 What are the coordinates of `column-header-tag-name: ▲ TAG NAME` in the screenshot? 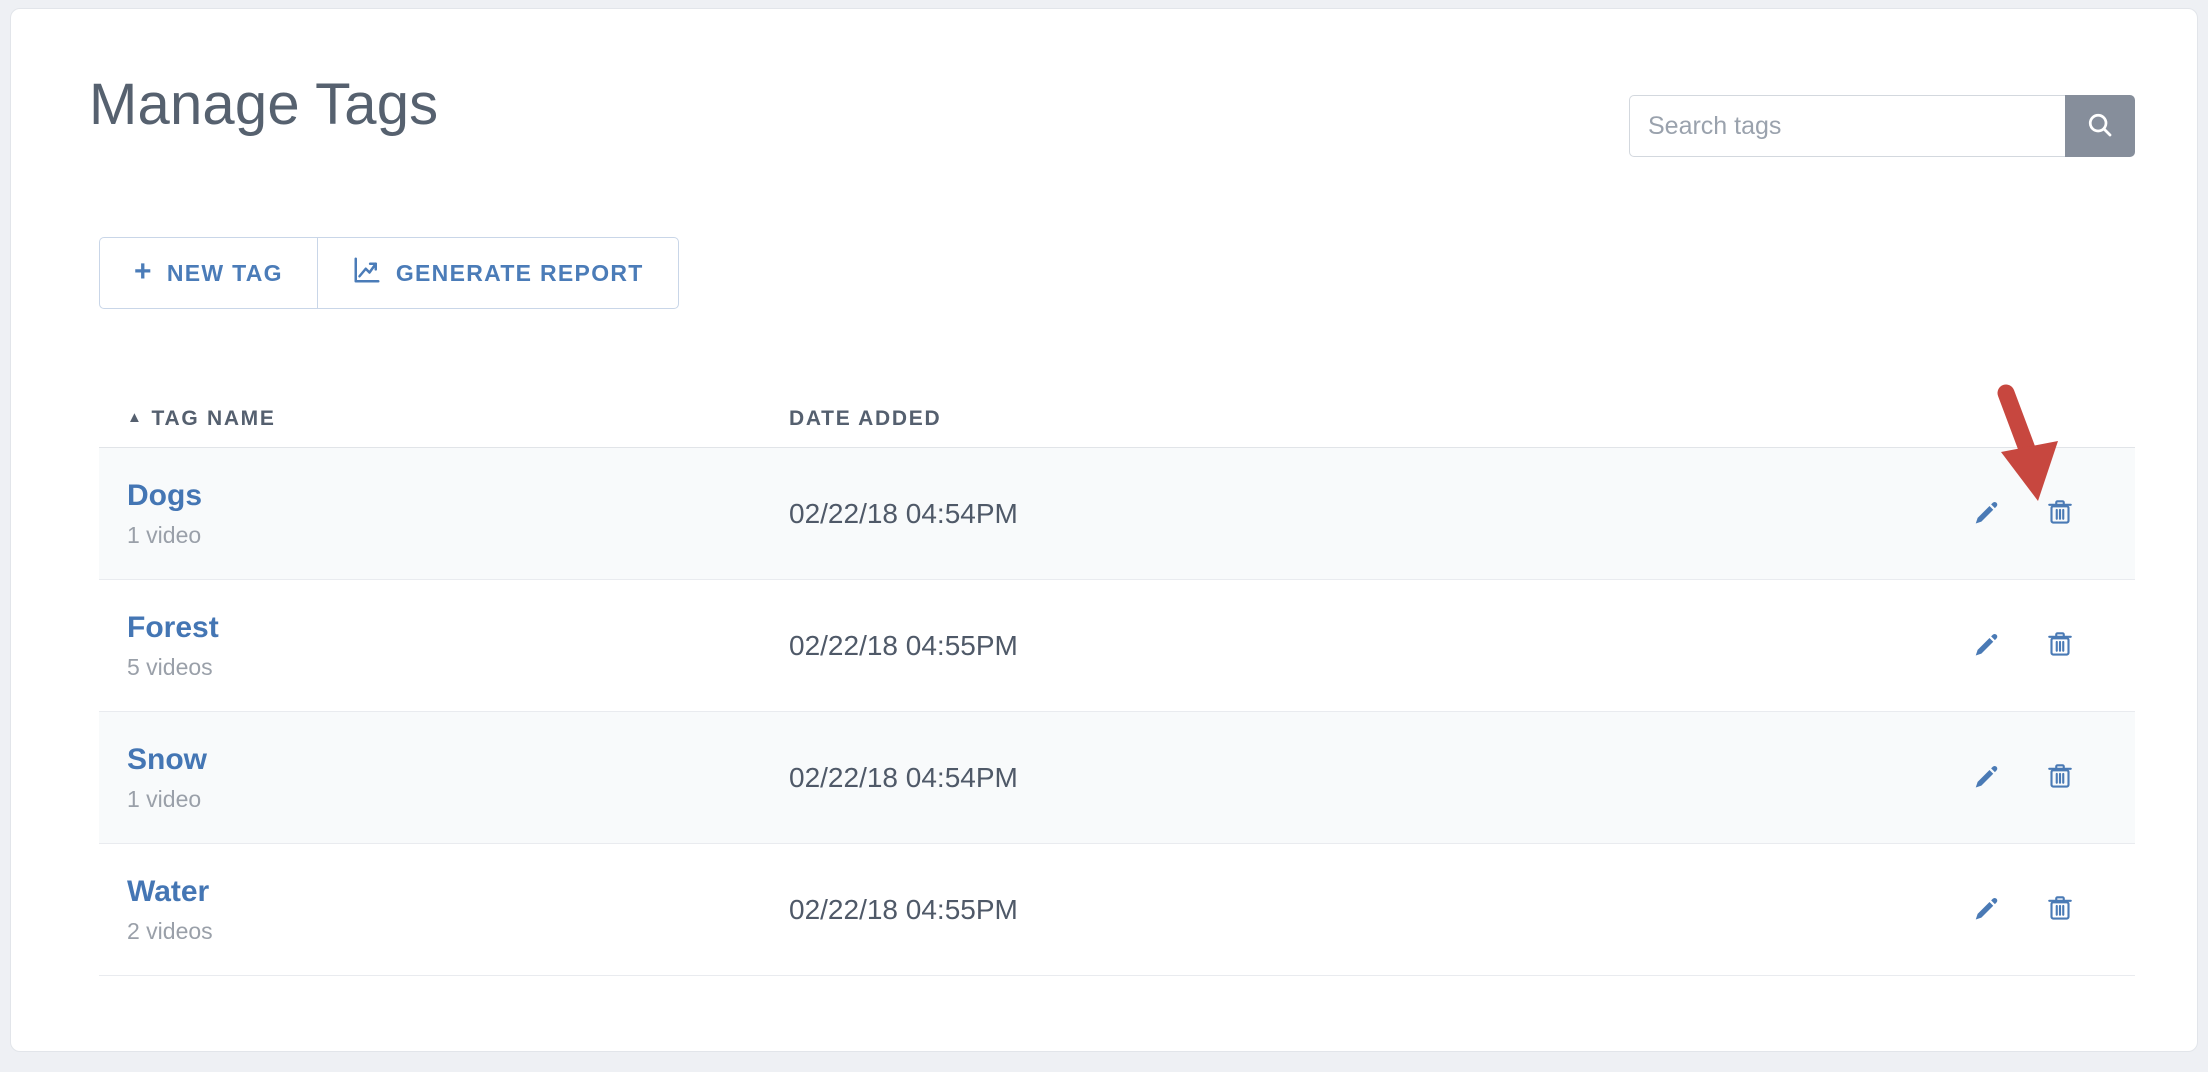 It's located at (444, 419).